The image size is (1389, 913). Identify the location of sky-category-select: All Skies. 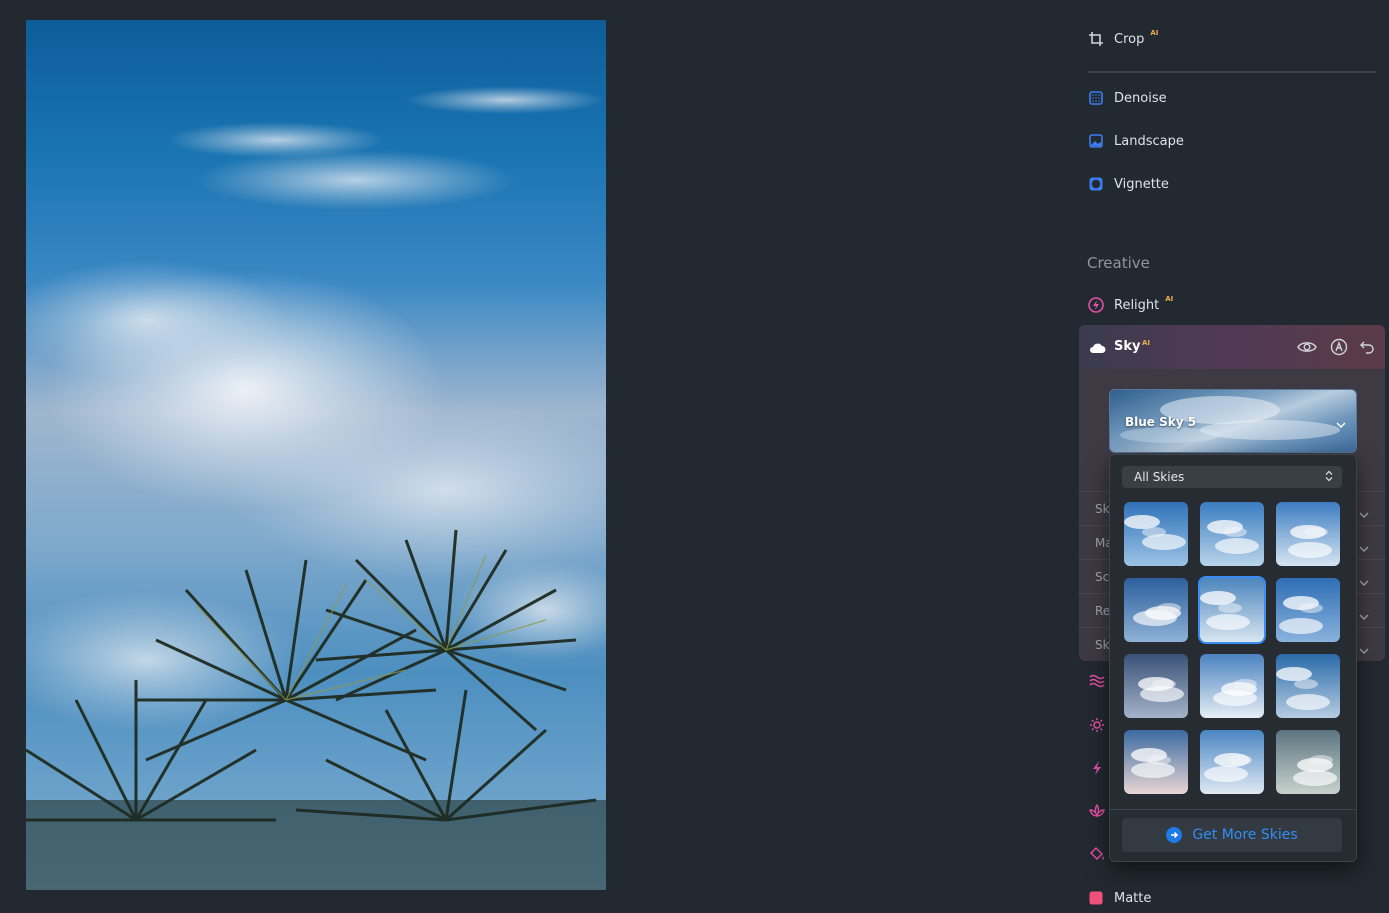
(1232, 477).